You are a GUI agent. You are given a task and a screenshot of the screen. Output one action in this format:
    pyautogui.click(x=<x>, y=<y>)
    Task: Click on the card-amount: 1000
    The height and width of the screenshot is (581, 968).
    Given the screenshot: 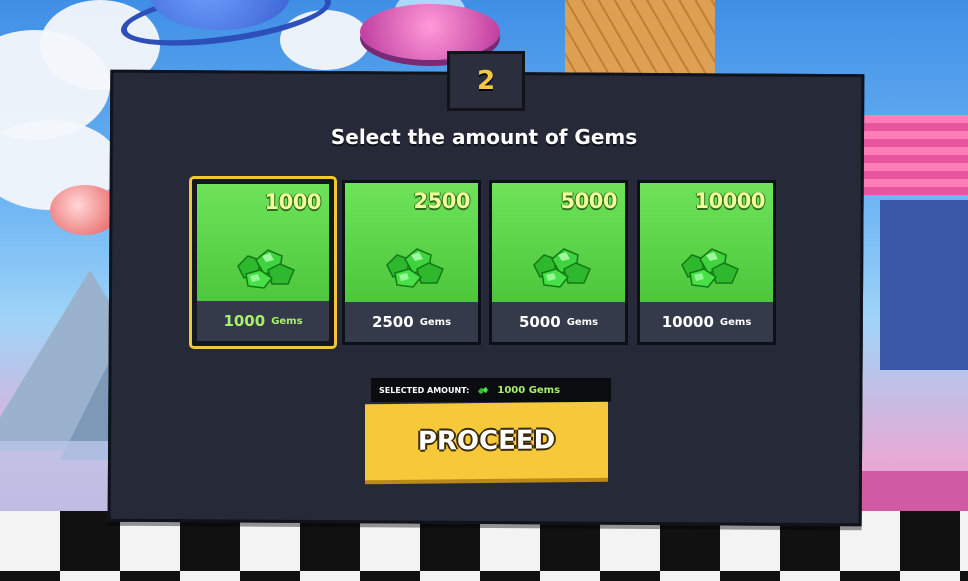 What is the action you would take?
    pyautogui.click(x=293, y=202)
    